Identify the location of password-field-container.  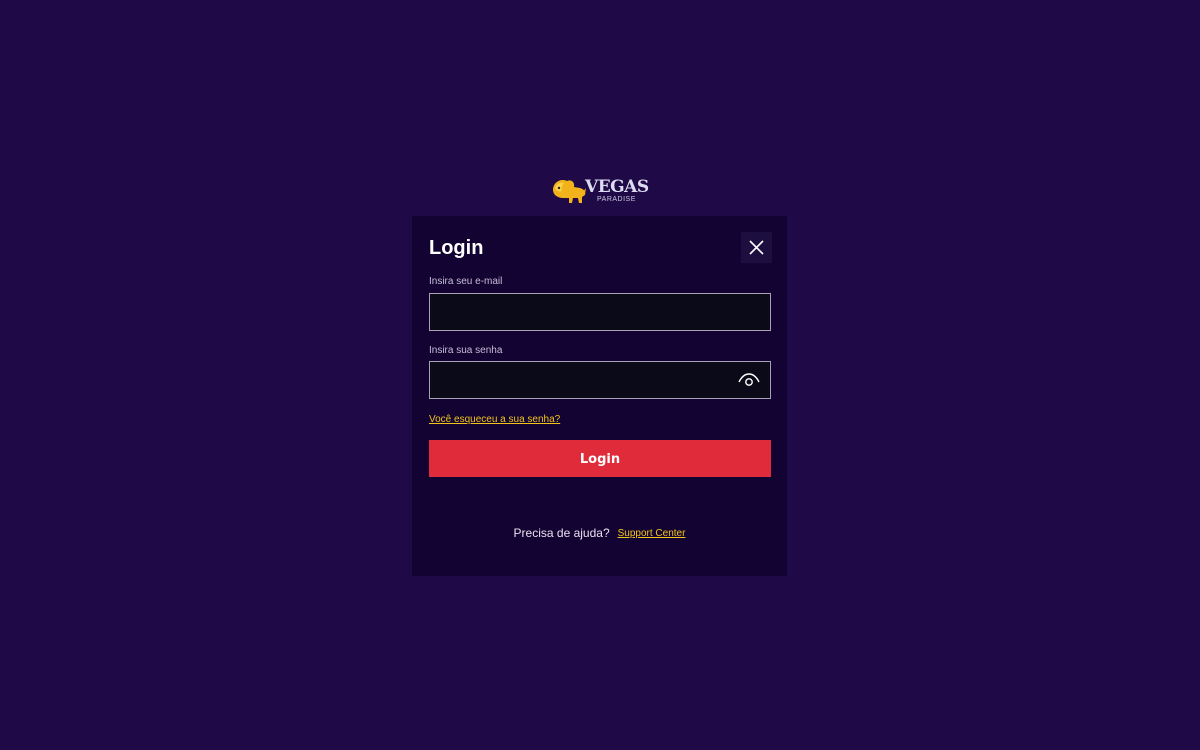
(600, 380).